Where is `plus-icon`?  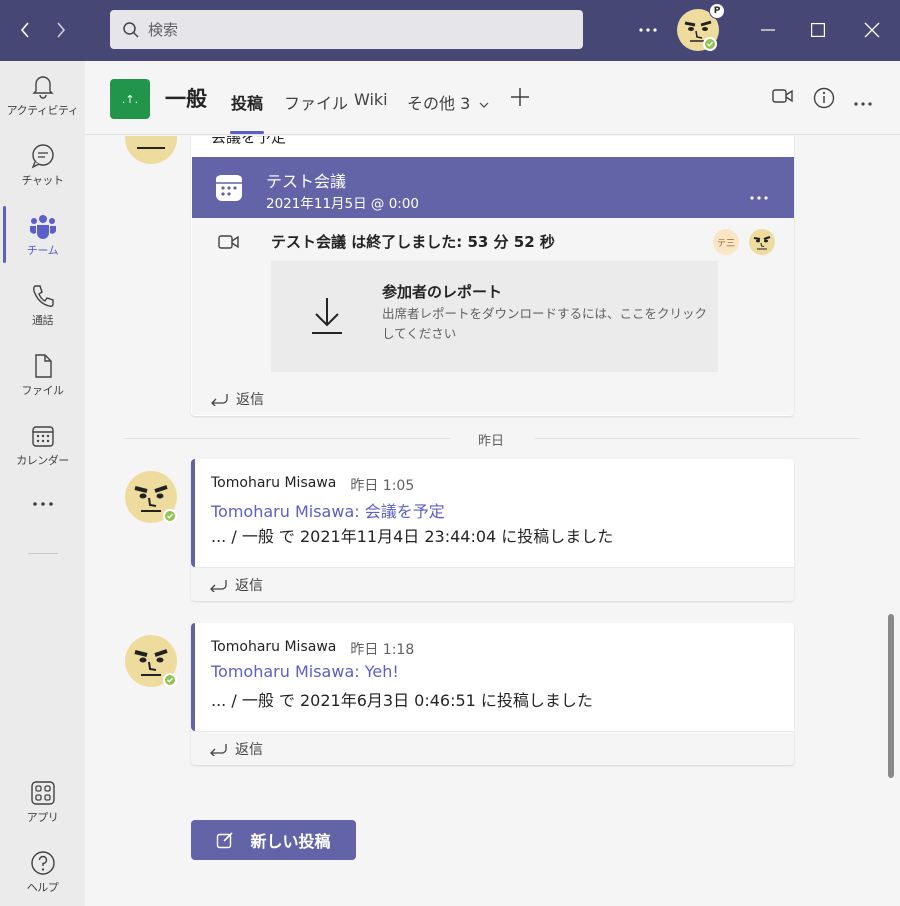
plus-icon is located at coordinates (520, 97).